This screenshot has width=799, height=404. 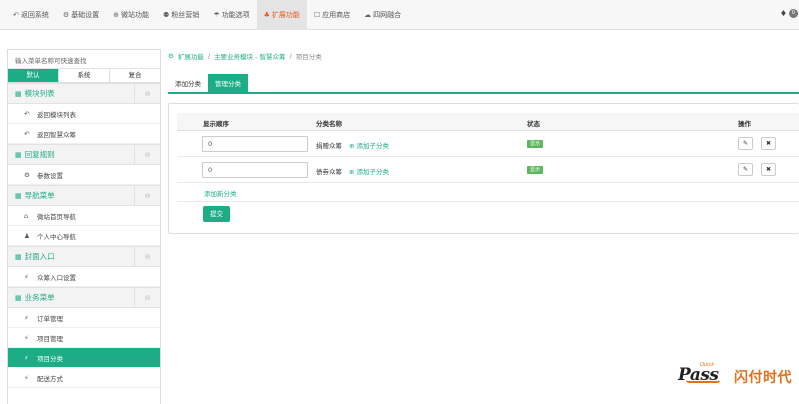 What do you see at coordinates (84, 59) in the screenshot?
I see `menu-search-input: 输入菜单名称可快速查找` at bounding box center [84, 59].